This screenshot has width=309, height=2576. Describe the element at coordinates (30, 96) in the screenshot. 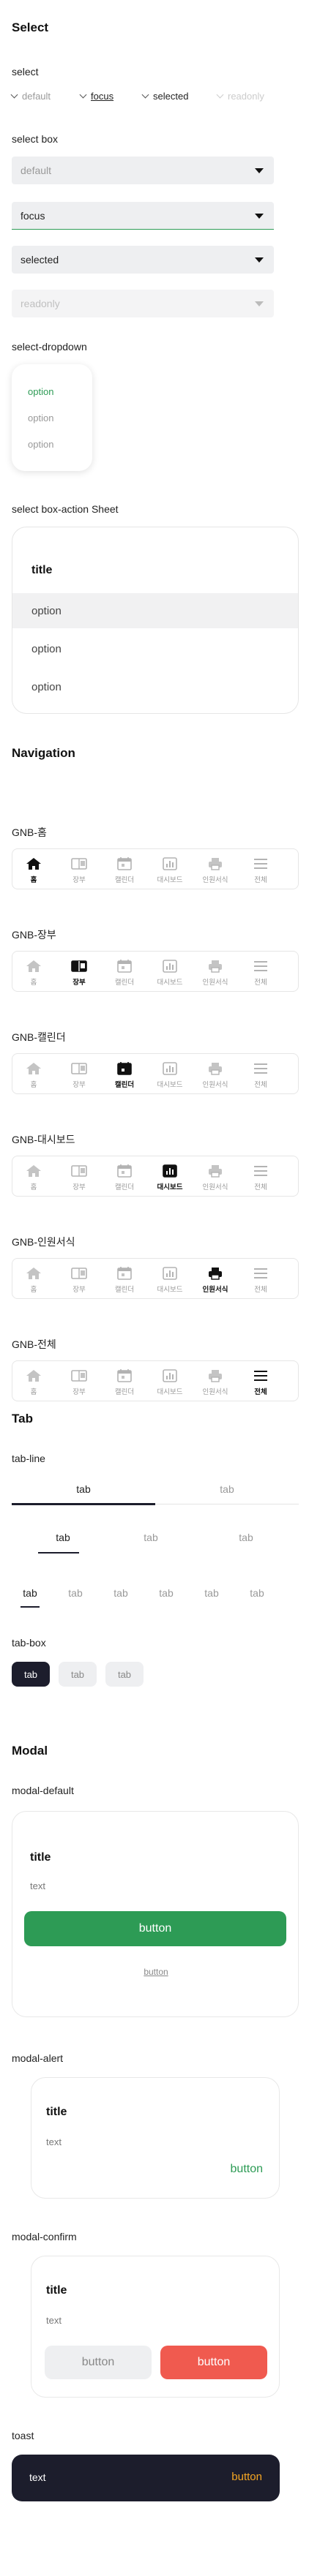

I see `inline-select-default: default` at that location.